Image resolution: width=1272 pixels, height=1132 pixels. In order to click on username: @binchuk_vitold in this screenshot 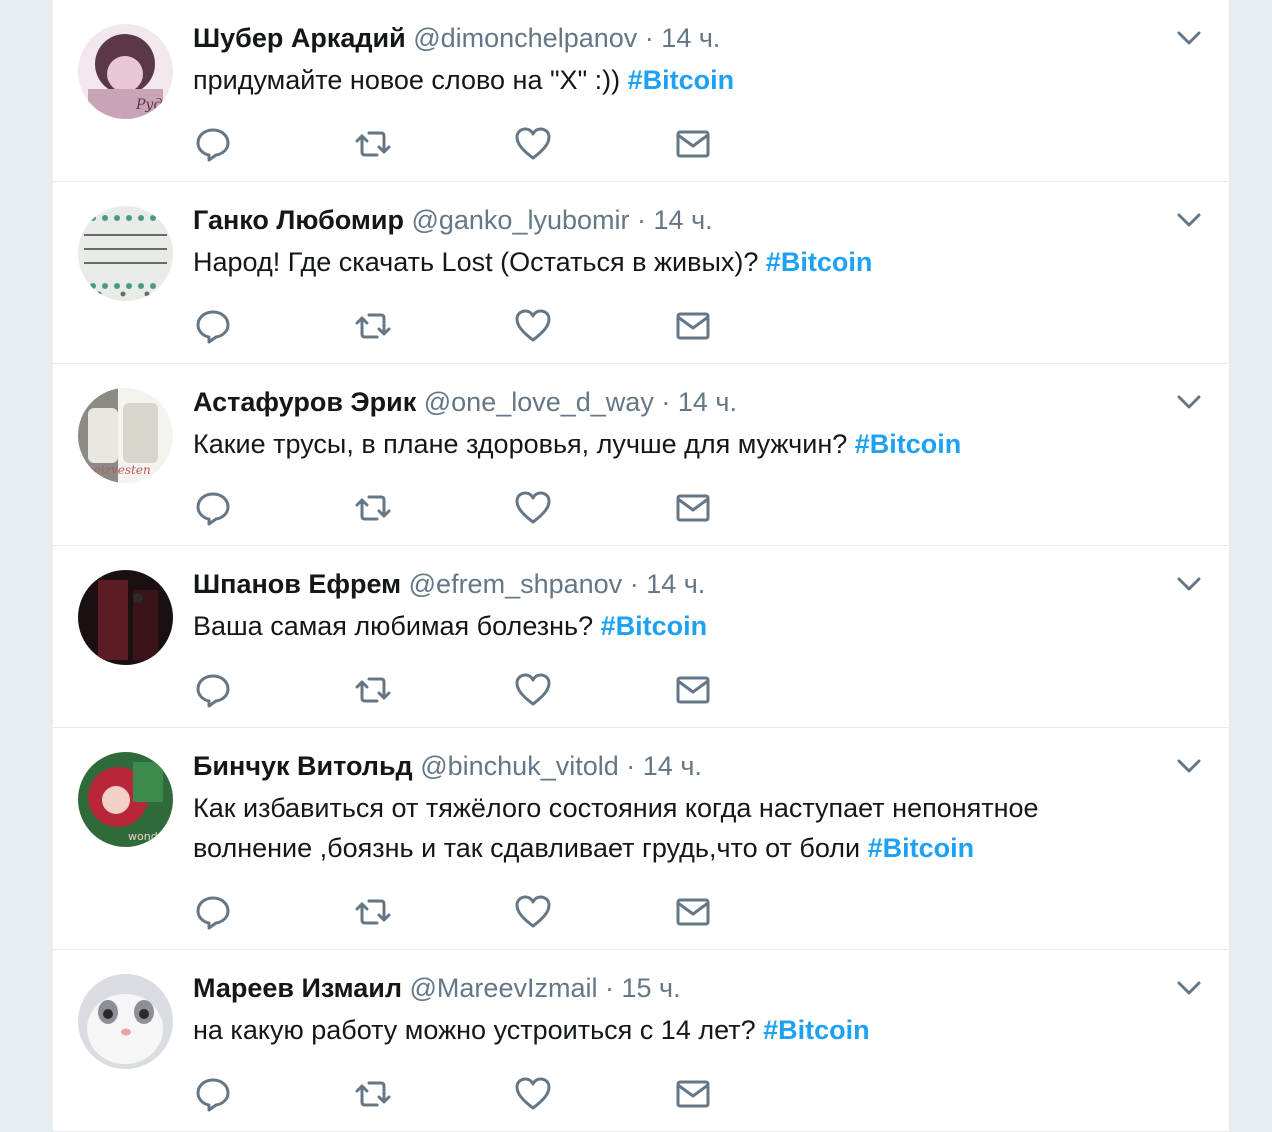, I will do `click(519, 766)`.